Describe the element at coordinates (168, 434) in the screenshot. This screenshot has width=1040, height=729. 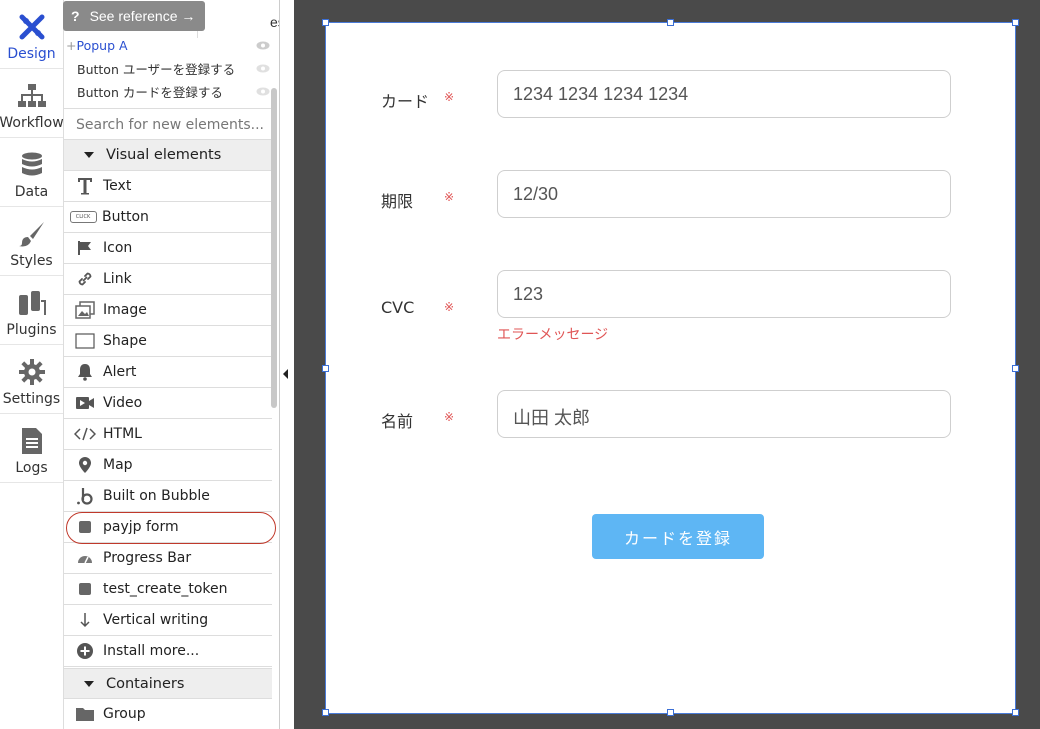
I see `element-html: HTML` at that location.